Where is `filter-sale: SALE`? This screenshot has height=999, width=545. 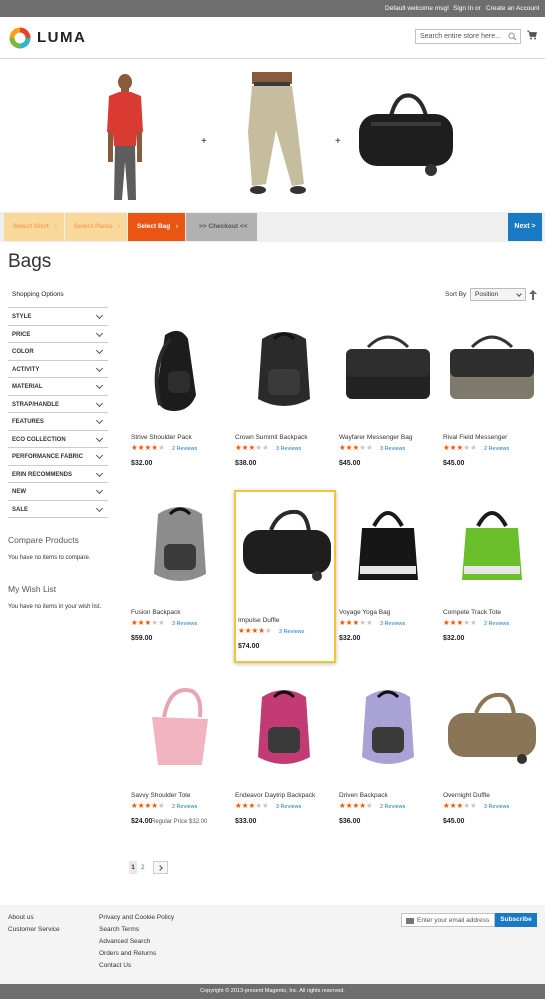 filter-sale: SALE is located at coordinates (58, 509).